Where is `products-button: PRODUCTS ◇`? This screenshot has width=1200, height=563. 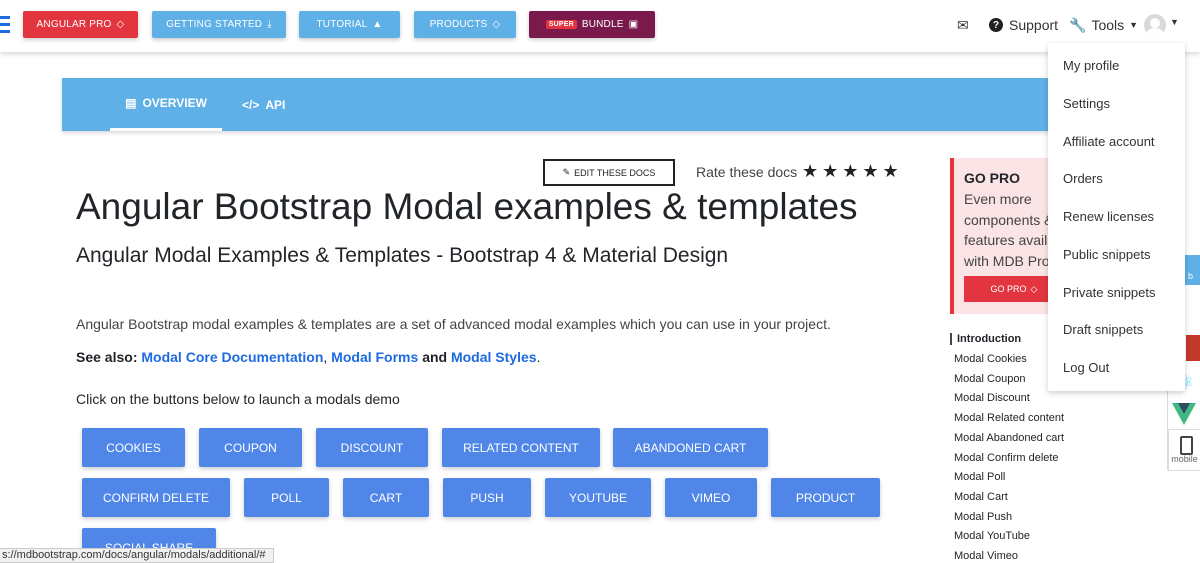 products-button: PRODUCTS ◇ is located at coordinates (465, 24).